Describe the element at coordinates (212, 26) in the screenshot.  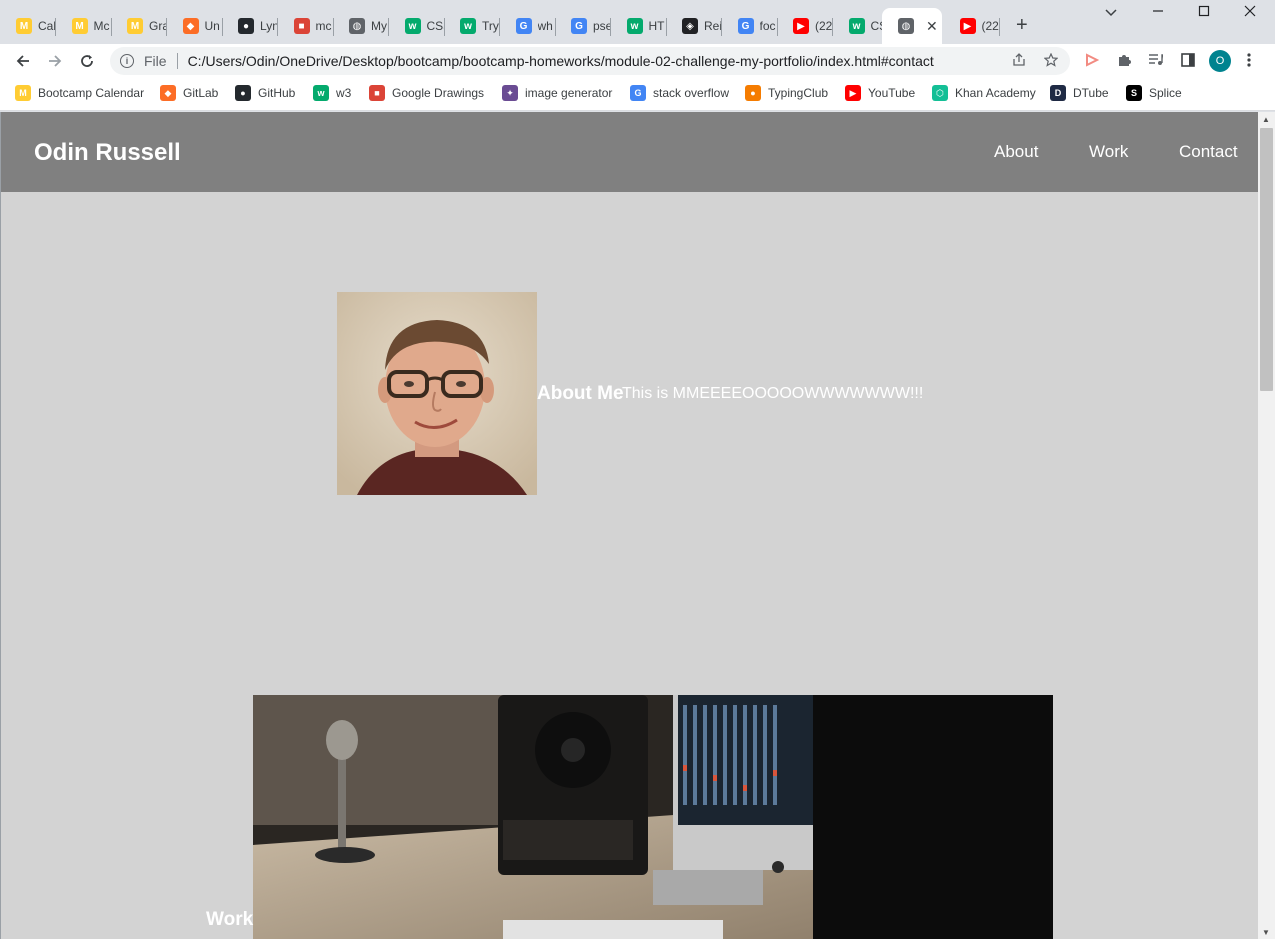
I see `tab-title: Un` at that location.